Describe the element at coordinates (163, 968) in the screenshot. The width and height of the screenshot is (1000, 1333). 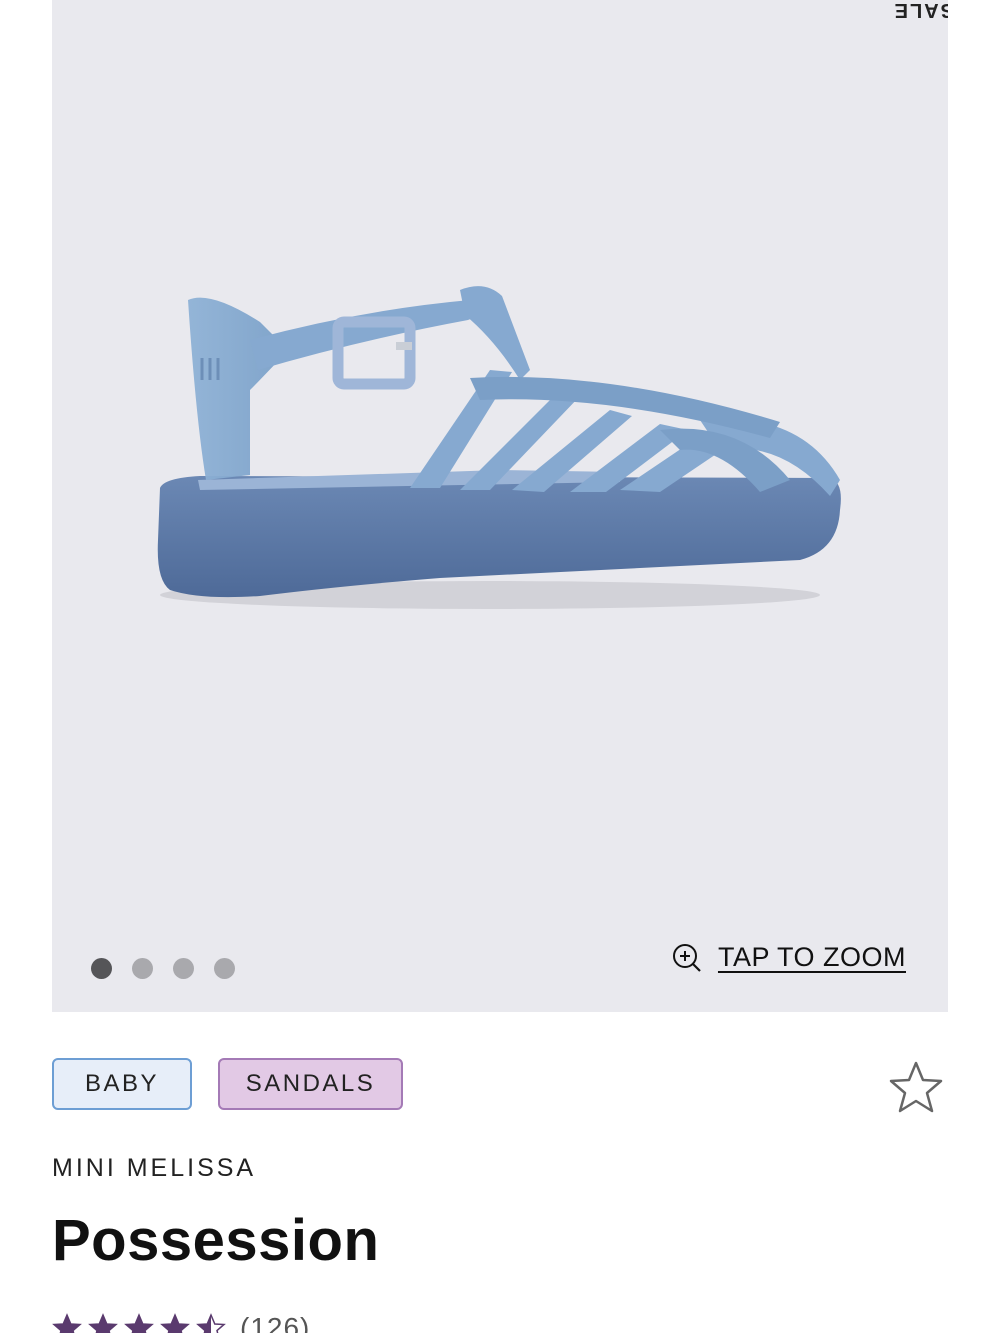
I see `carousel-dots` at that location.